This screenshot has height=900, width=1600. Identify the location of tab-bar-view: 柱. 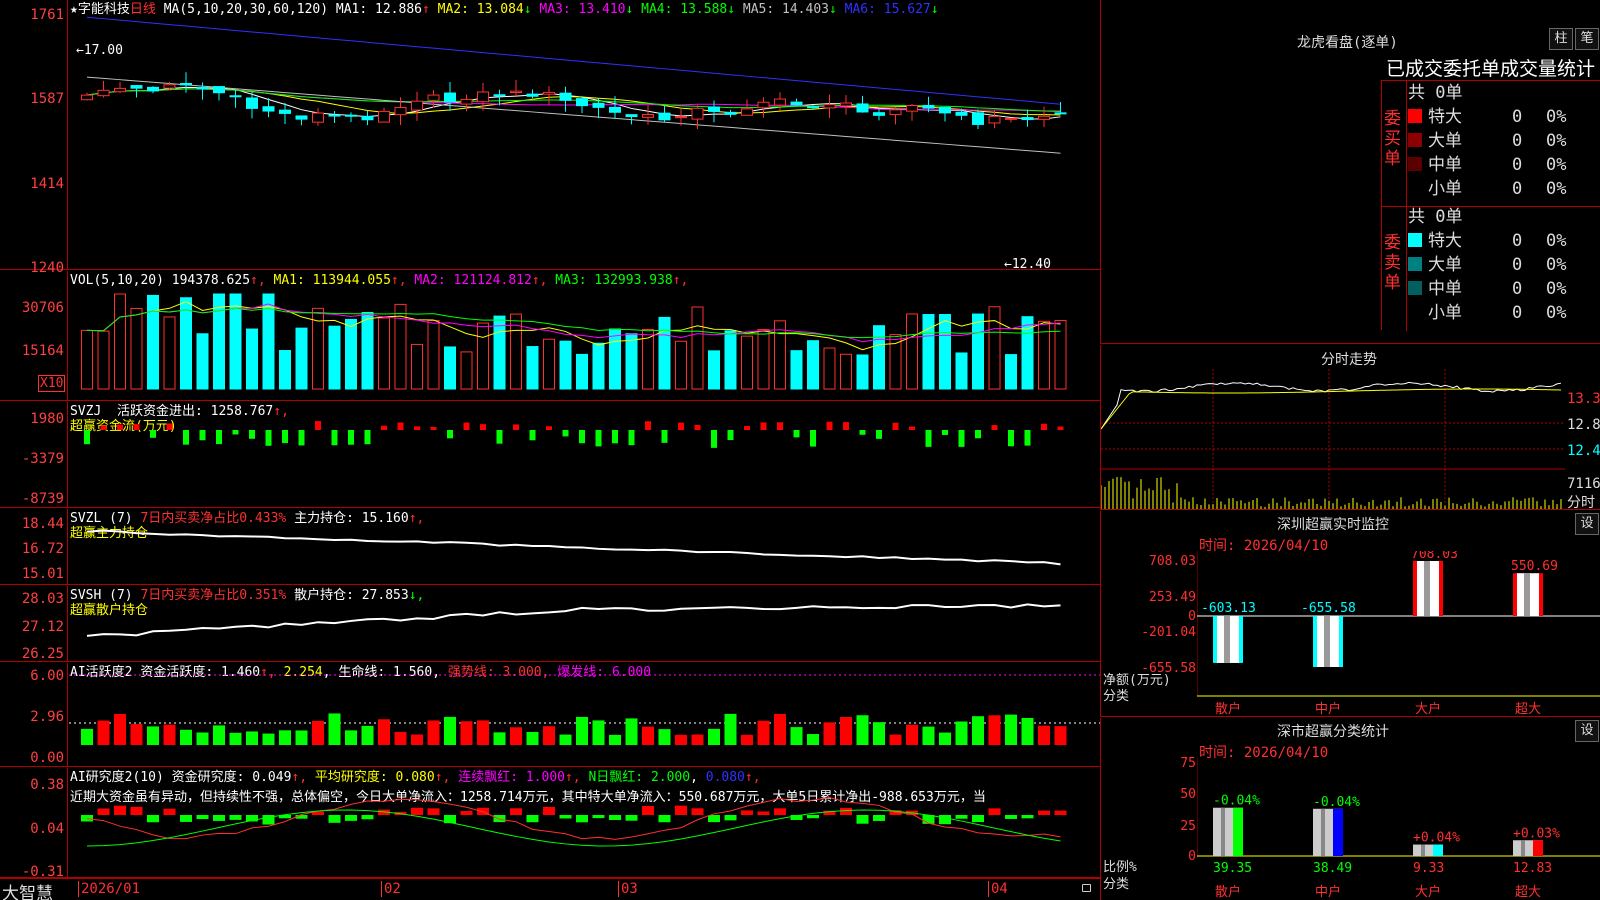
(1561, 39).